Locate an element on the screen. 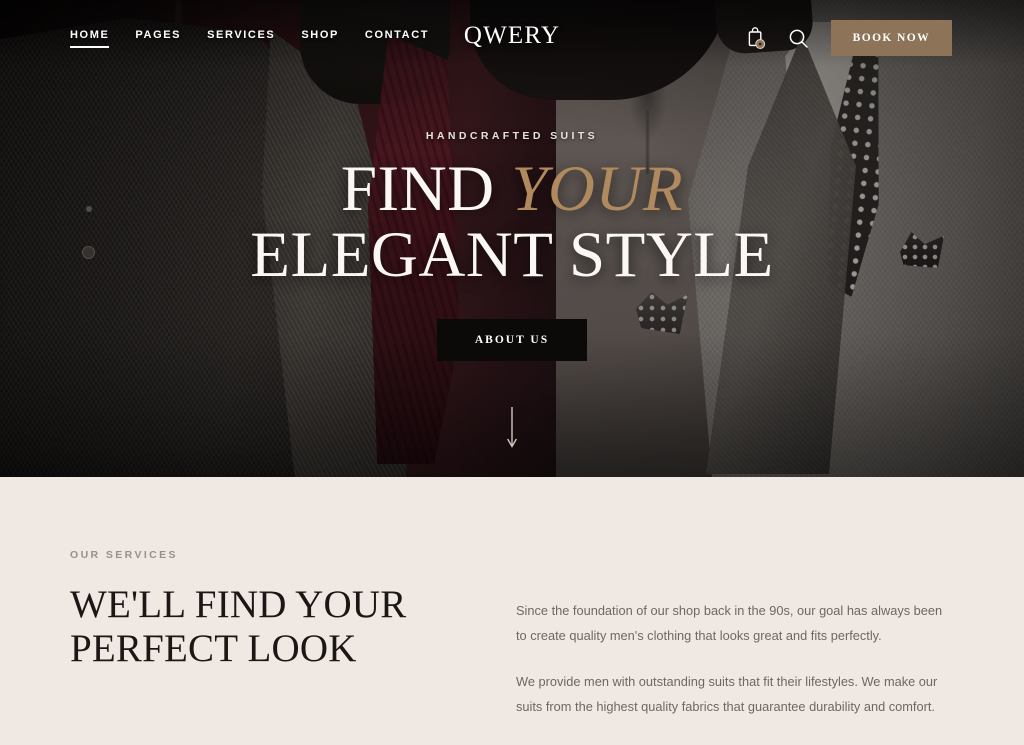 The width and height of the screenshot is (1024, 745). services-heading-line2: PERFECT LOOK is located at coordinates (213, 648).